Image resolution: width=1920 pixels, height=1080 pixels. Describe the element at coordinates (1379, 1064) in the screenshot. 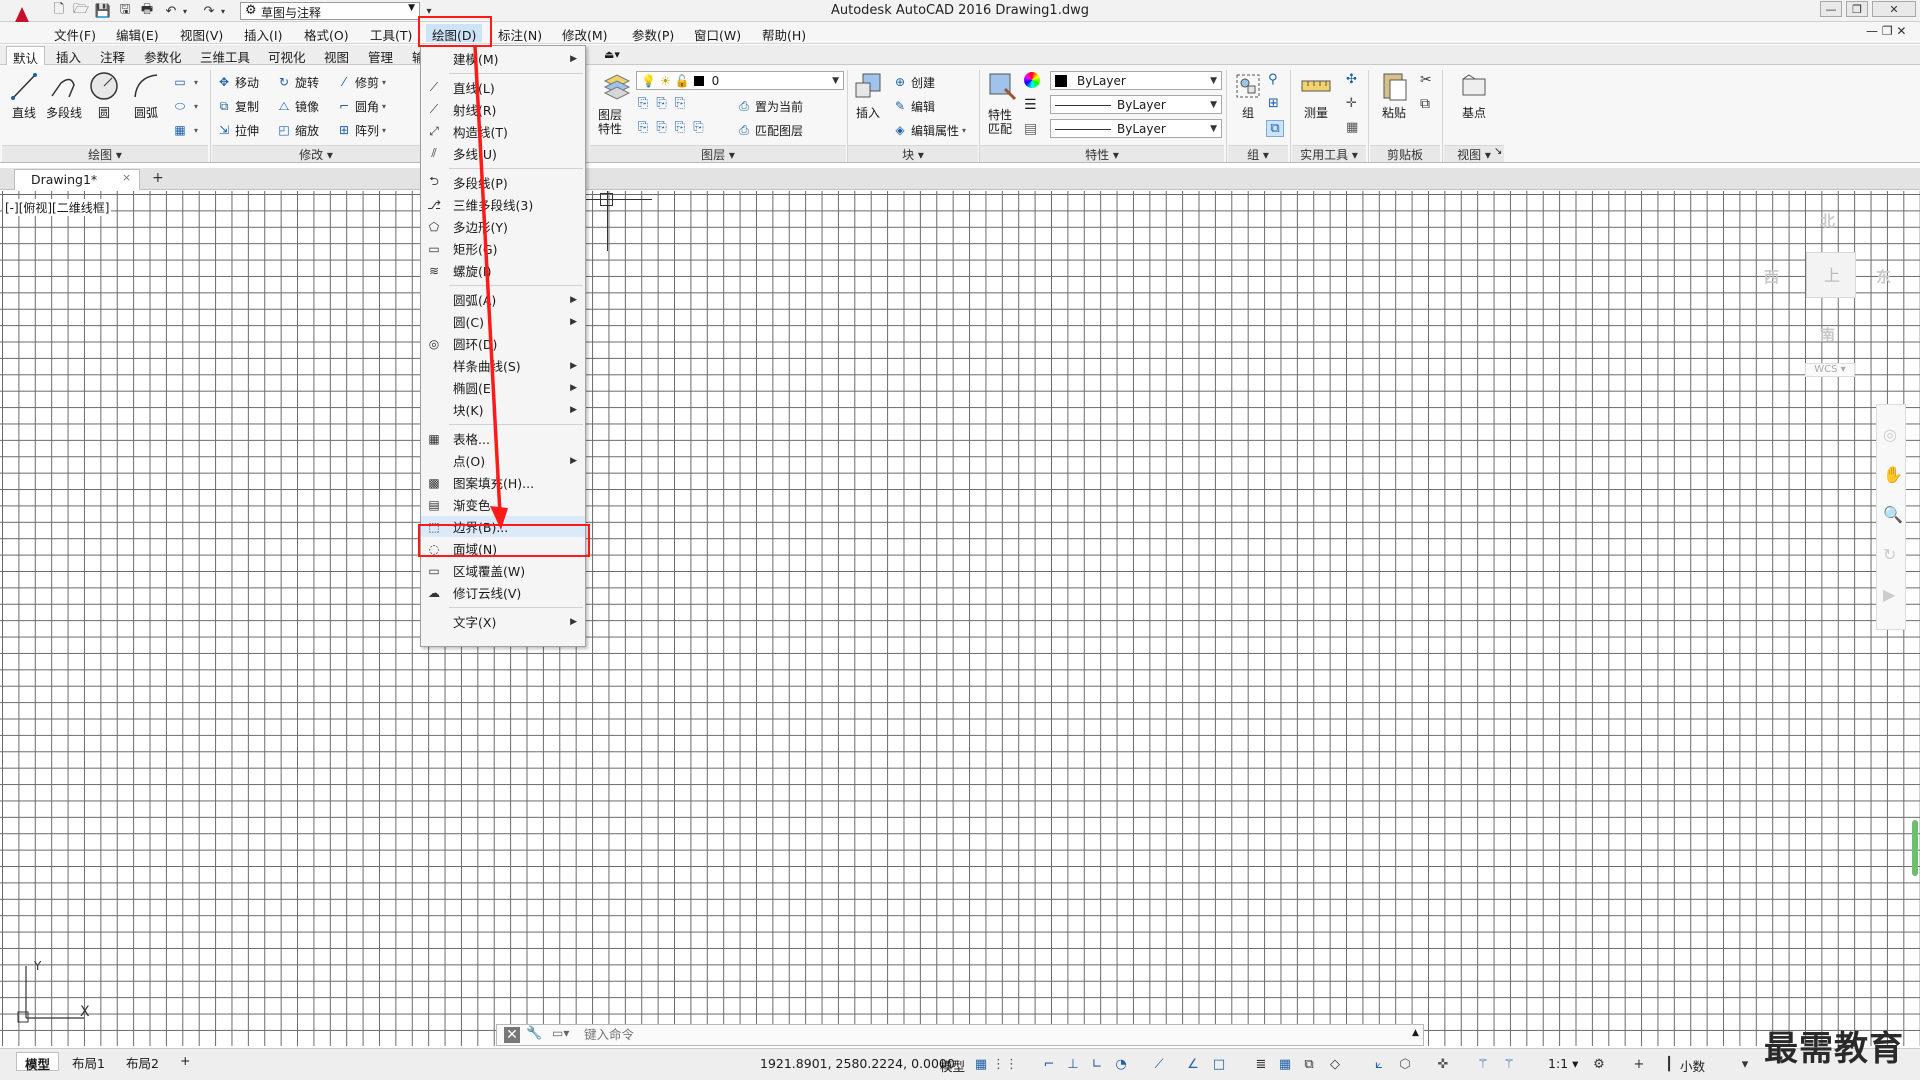

I see `dynamic-ucs-icon: ⟀` at that location.